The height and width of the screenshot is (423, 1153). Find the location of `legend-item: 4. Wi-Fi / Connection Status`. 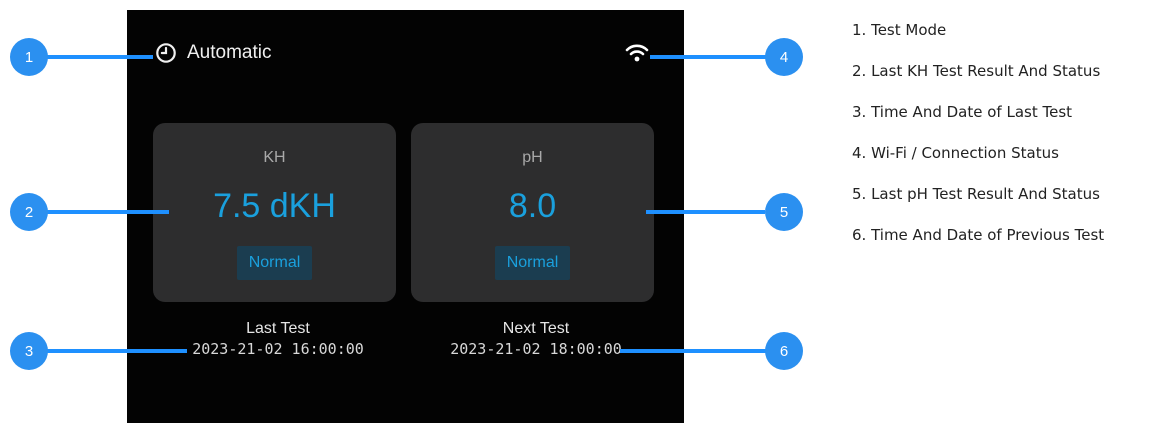

legend-item: 4. Wi-Fi / Connection Status is located at coordinates (955, 153).